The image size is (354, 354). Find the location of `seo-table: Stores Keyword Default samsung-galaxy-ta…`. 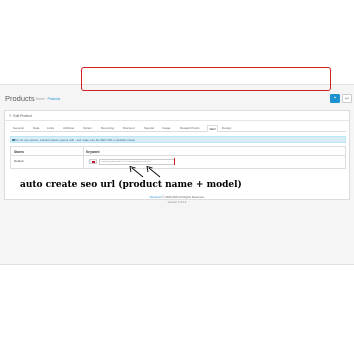

seo-table: Stores Keyword Default samsung-galaxy-ta… is located at coordinates (178, 157).